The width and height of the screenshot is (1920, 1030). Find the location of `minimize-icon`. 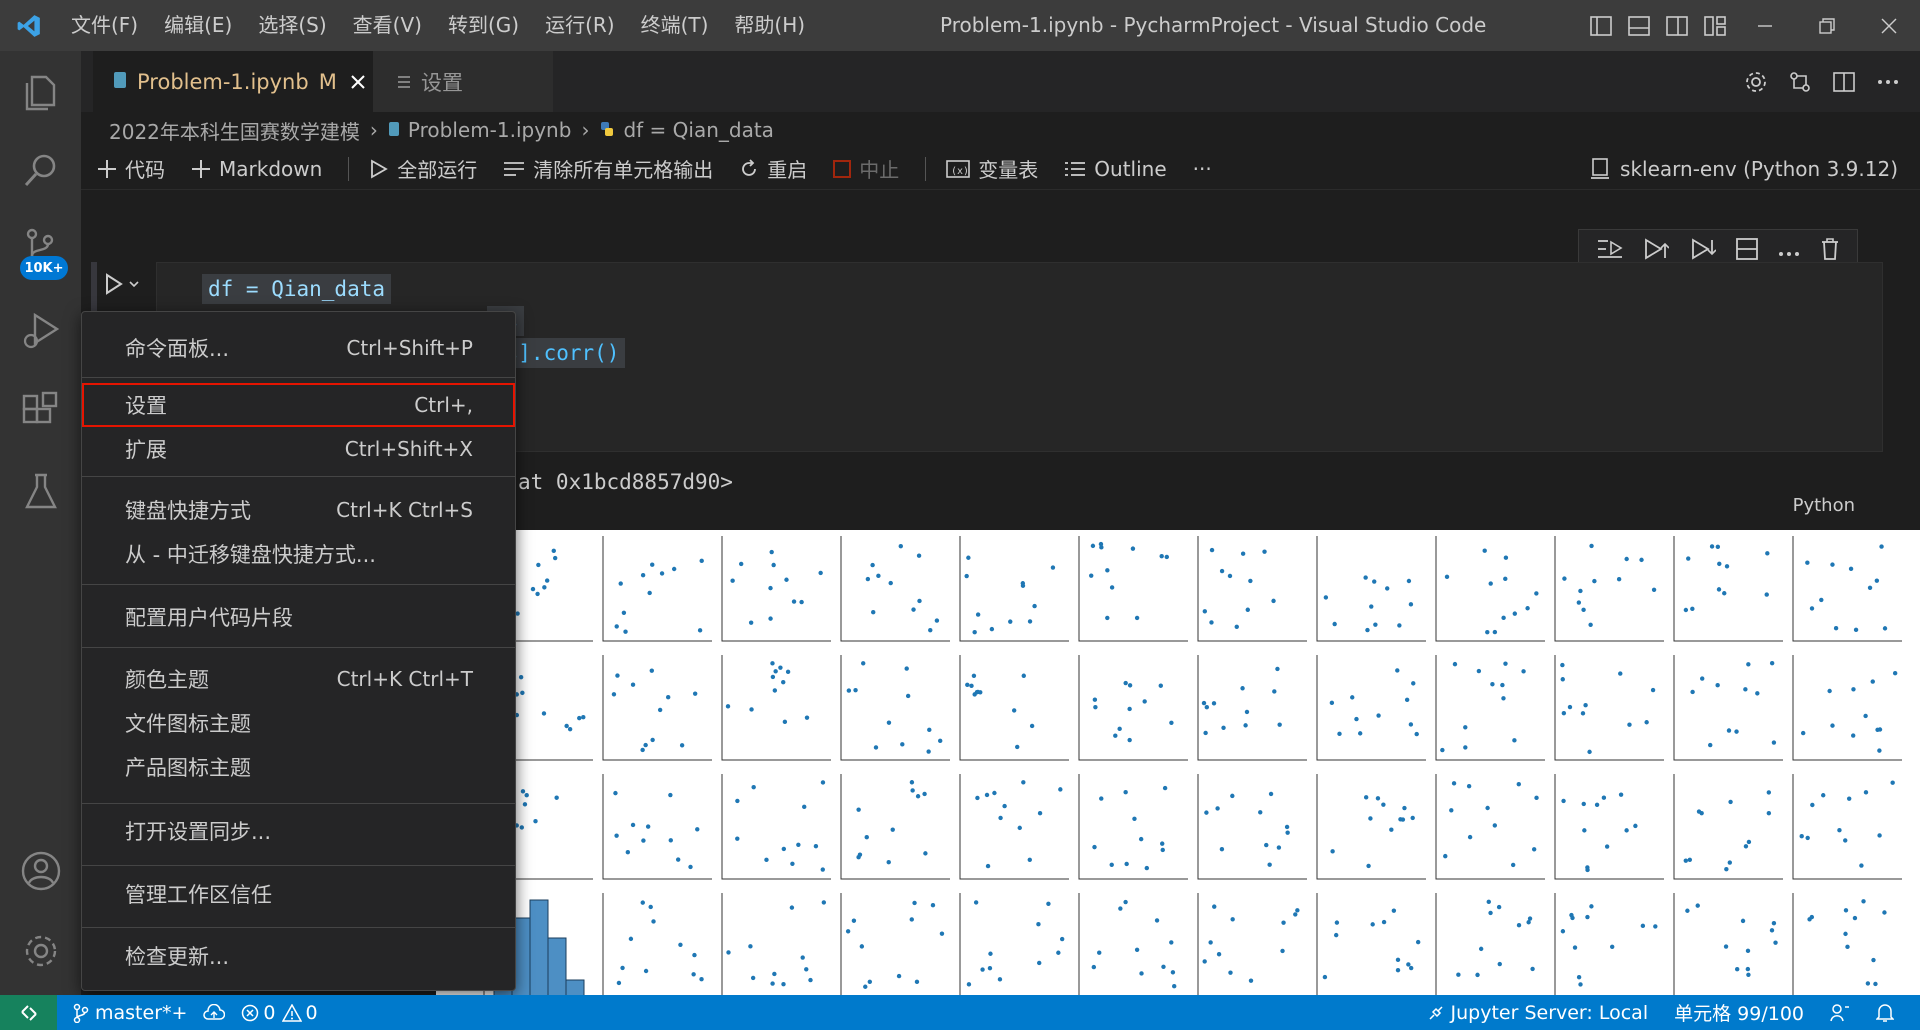

minimize-icon is located at coordinates (1765, 25).